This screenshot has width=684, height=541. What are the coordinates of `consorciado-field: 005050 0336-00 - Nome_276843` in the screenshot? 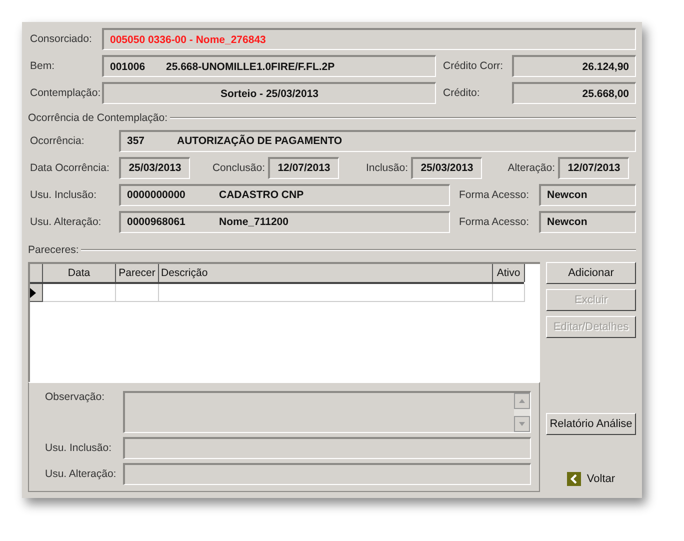 It's located at (369, 39).